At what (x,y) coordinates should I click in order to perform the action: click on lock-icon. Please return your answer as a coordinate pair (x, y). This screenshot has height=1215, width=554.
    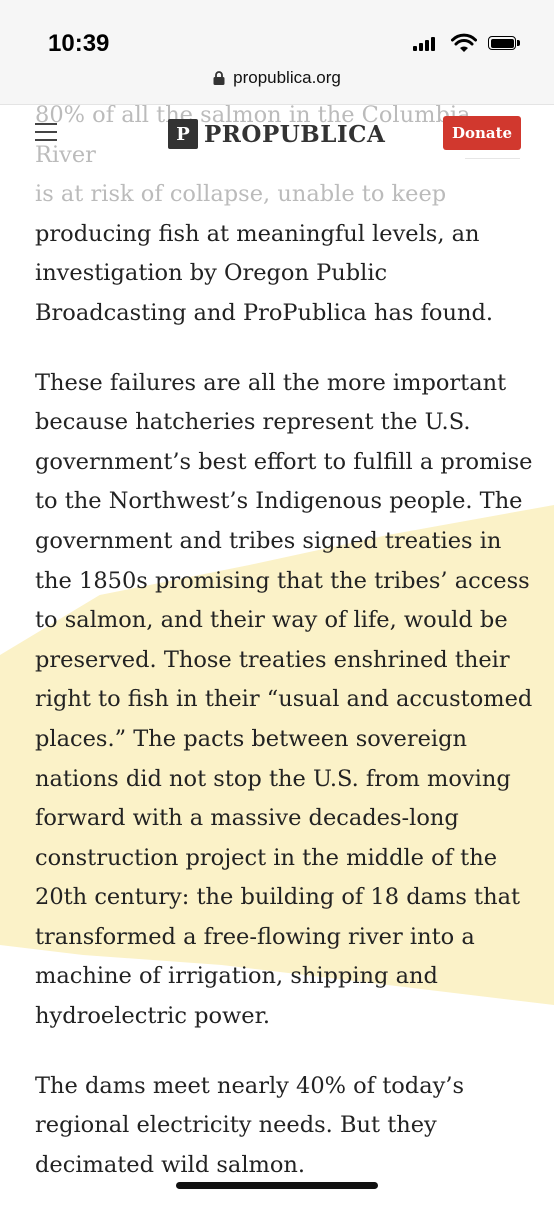
    Looking at the image, I should click on (219, 78).